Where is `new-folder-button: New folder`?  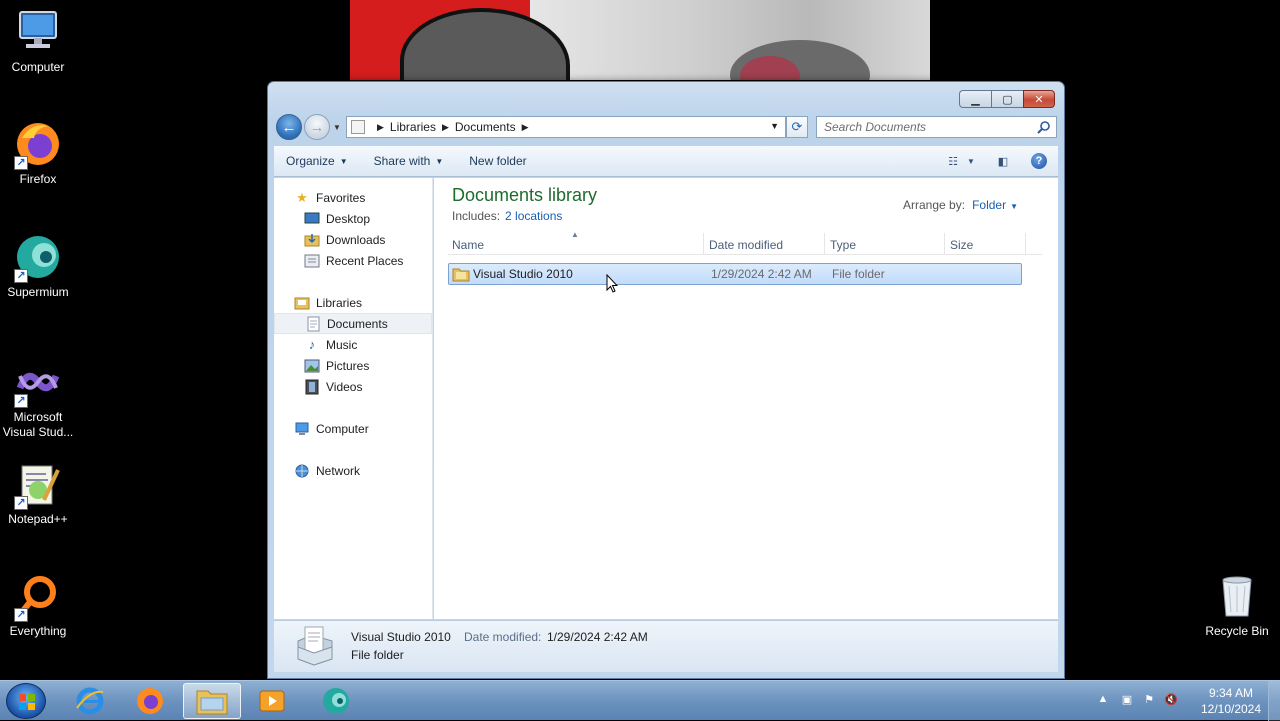
new-folder-button: New folder is located at coordinates (497, 161).